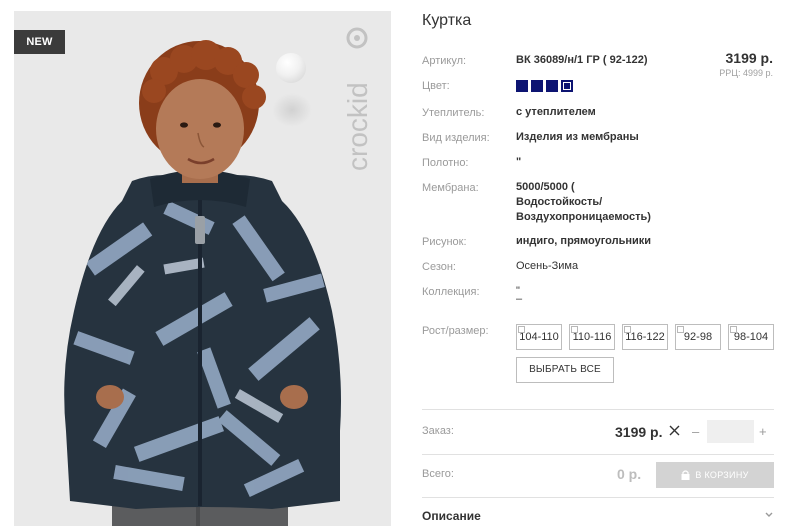 This screenshot has width=800, height=526. I want to click on size-option-label: 104-110, so click(539, 337).